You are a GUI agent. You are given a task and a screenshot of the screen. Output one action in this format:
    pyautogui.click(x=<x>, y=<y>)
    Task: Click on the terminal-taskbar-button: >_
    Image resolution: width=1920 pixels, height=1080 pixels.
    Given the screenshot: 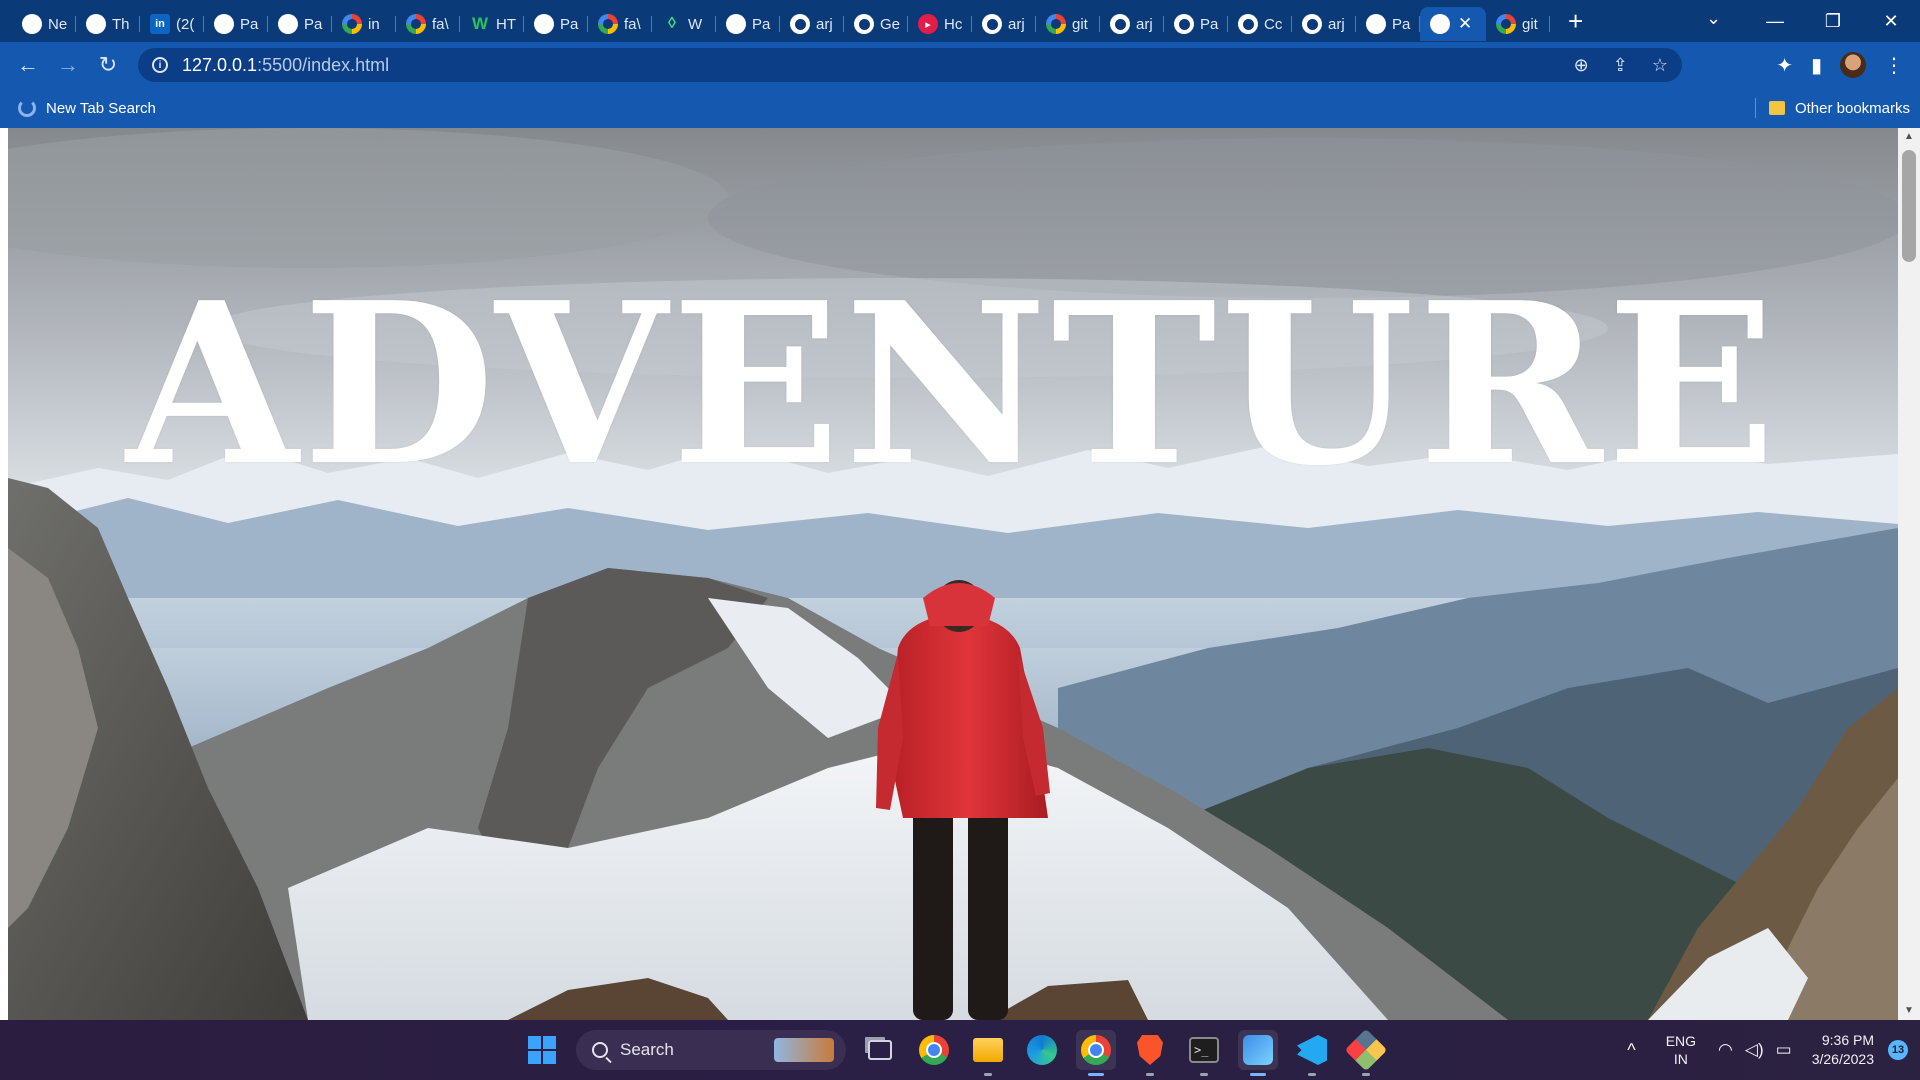 What is the action you would take?
    pyautogui.click(x=1204, y=1053)
    